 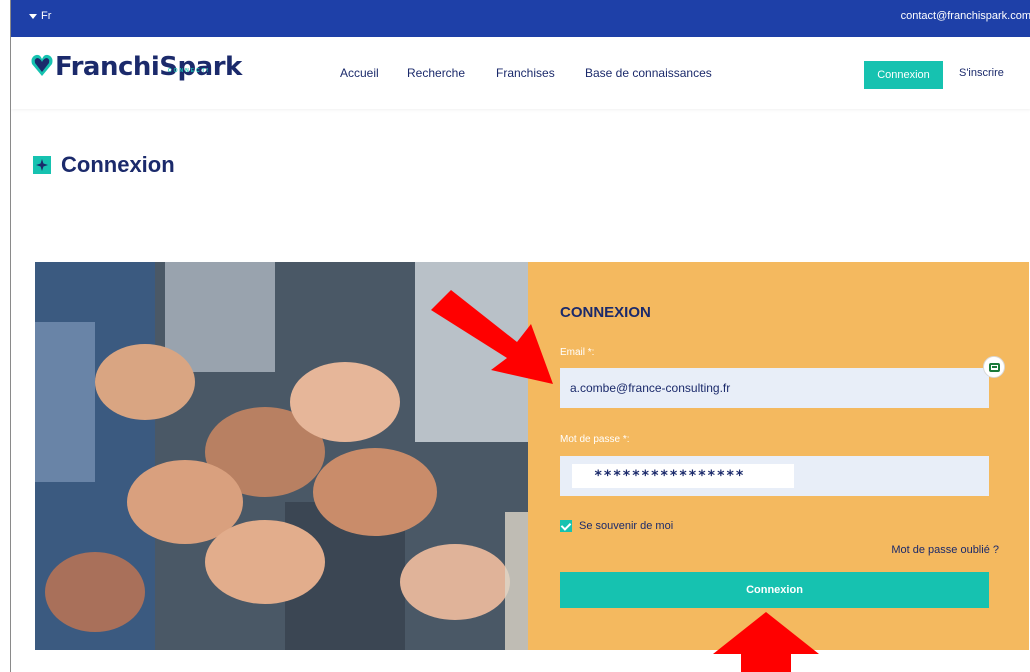 What do you see at coordinates (40, 16) in the screenshot?
I see `language-selector: Fr` at bounding box center [40, 16].